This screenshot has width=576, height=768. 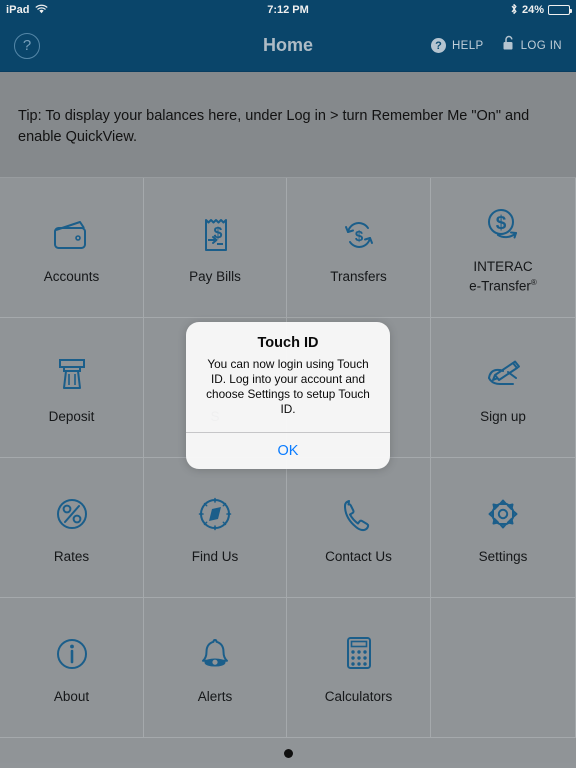 I want to click on tile-transfers: $ Transfers, so click(x=359, y=248).